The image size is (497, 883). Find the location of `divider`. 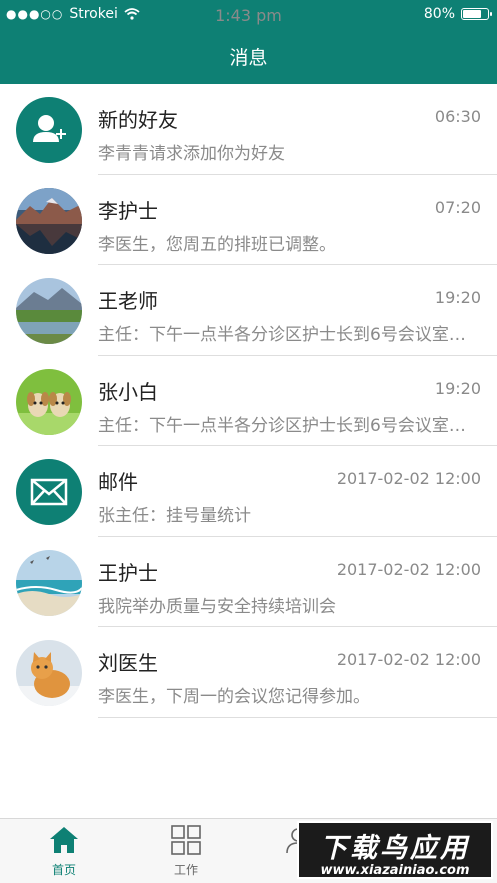

divider is located at coordinates (297, 717).